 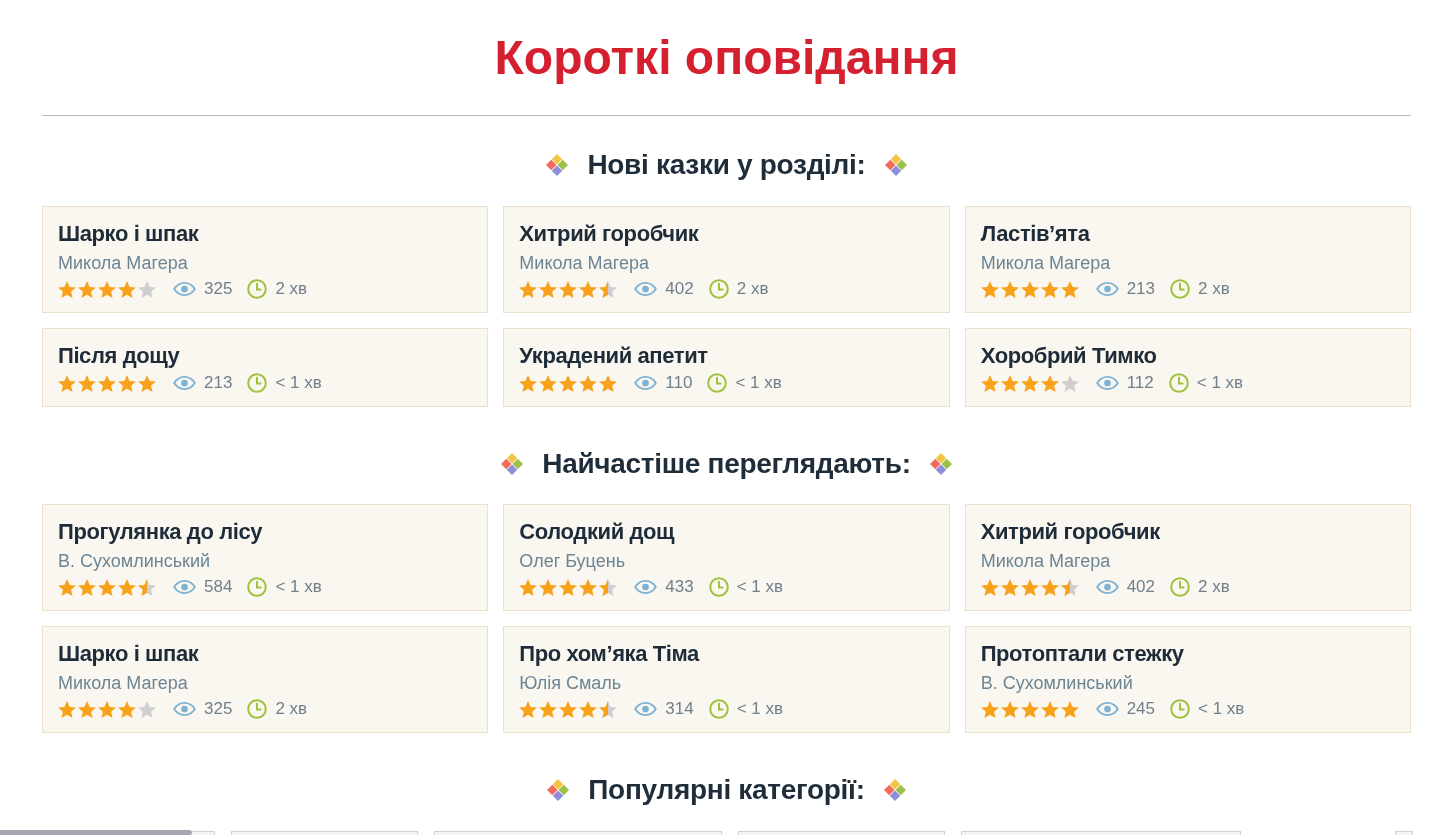 I want to click on section-heading: Найчастіше переглядають:, so click(x=726, y=464).